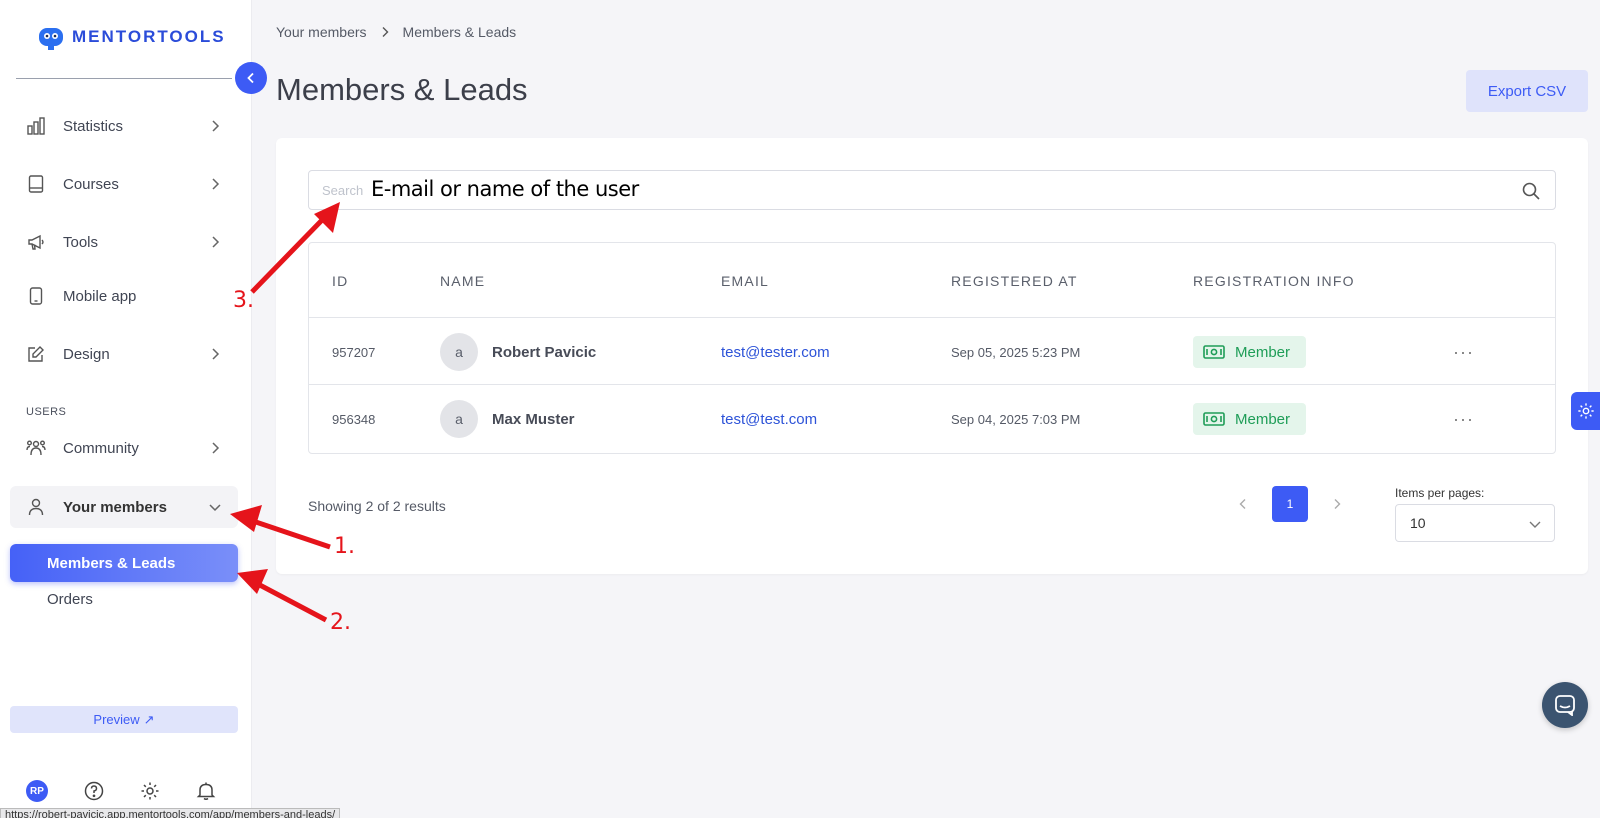  I want to click on column-header-registration-info: REGISTRATION INFO, so click(1274, 281).